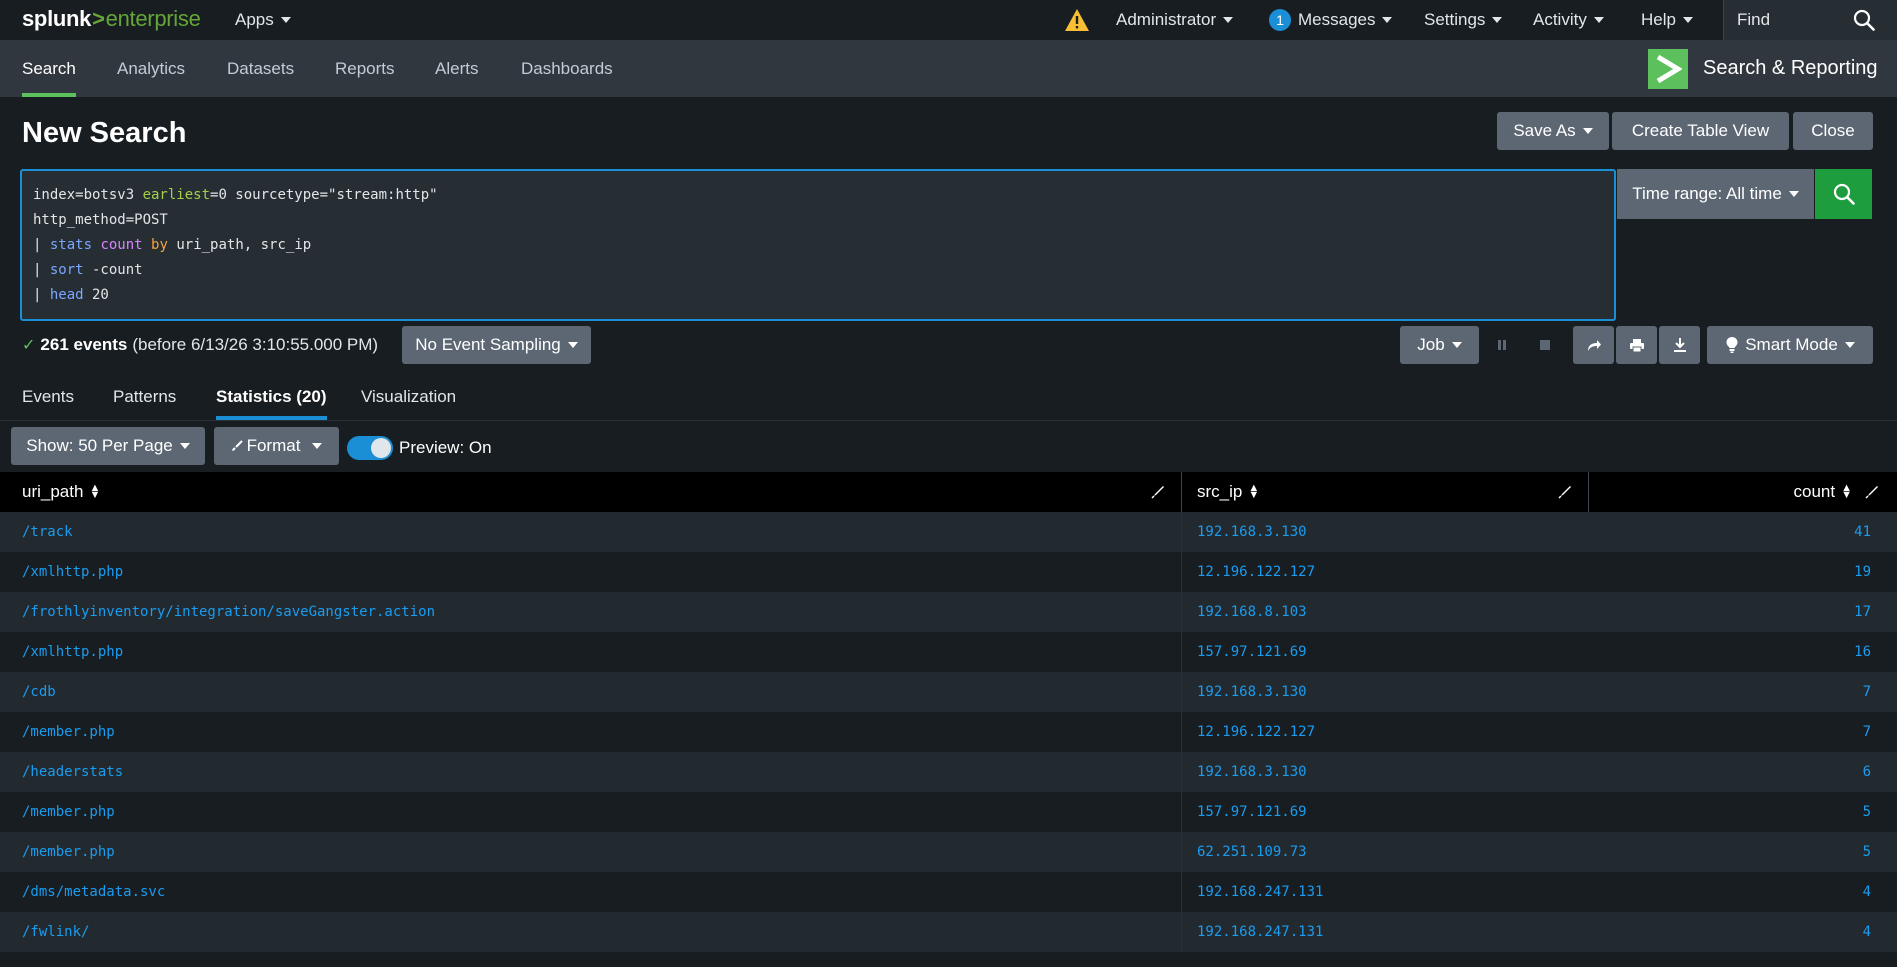 Image resolution: width=1897 pixels, height=967 pixels. Describe the element at coordinates (48, 397) in the screenshot. I see `tab-events: Events` at that location.